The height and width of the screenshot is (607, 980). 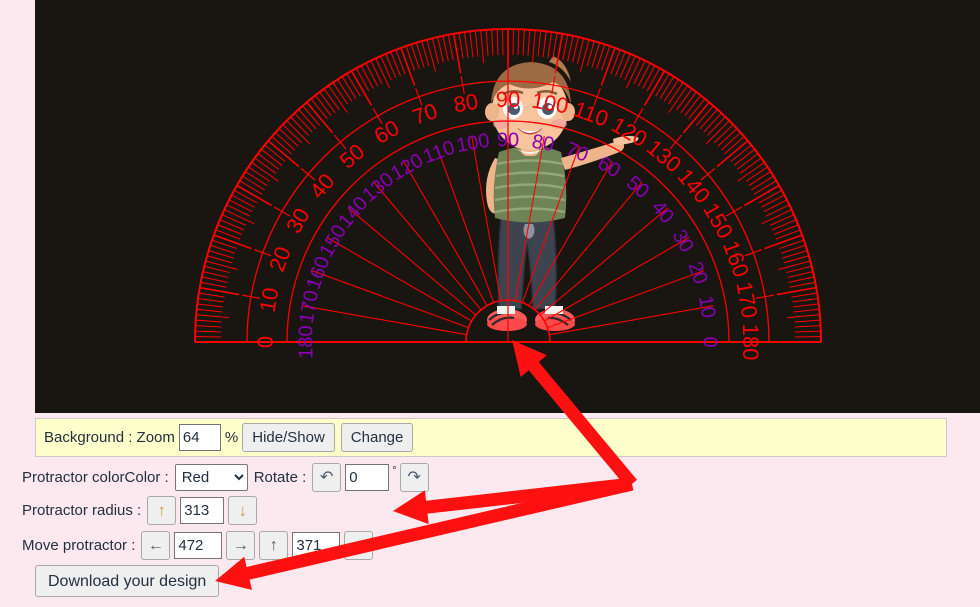 What do you see at coordinates (211, 477) in the screenshot?
I see `protractor-color-select: RedBlueGreenBlackPurpleOrange` at bounding box center [211, 477].